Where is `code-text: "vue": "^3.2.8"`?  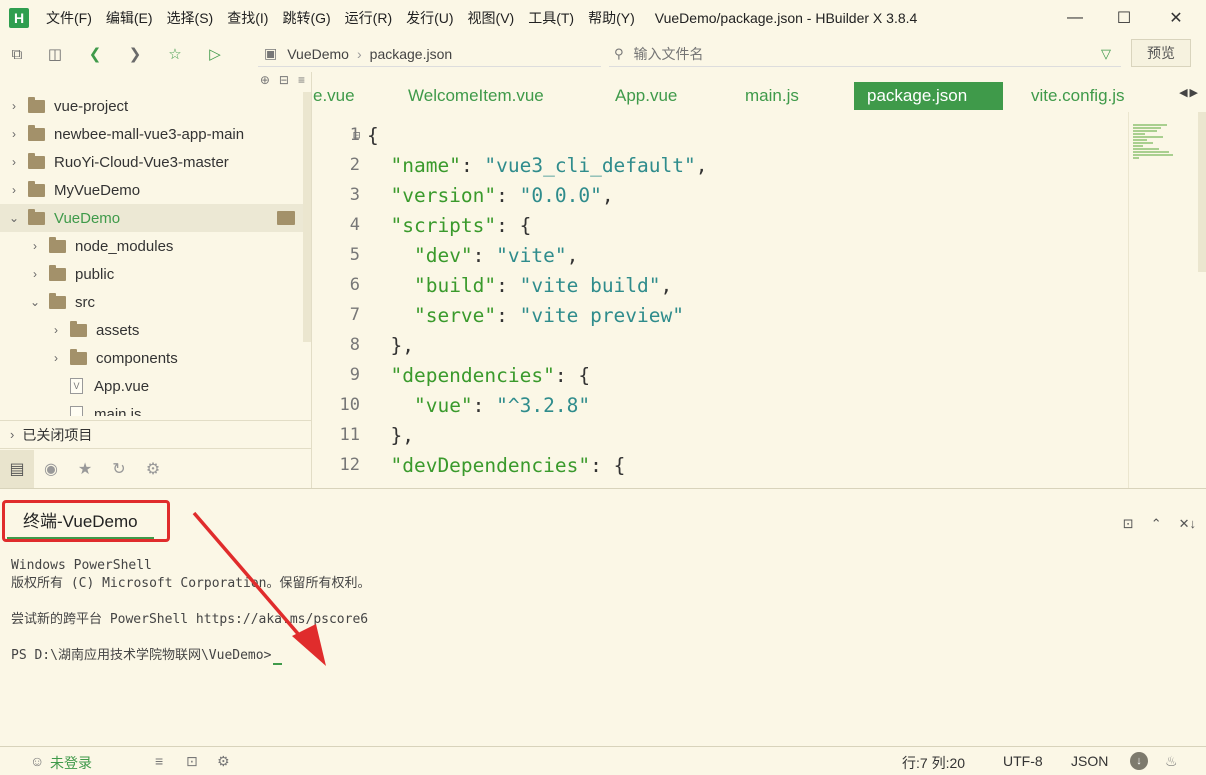
code-text: "vue": "^3.2.8" is located at coordinates (502, 405).